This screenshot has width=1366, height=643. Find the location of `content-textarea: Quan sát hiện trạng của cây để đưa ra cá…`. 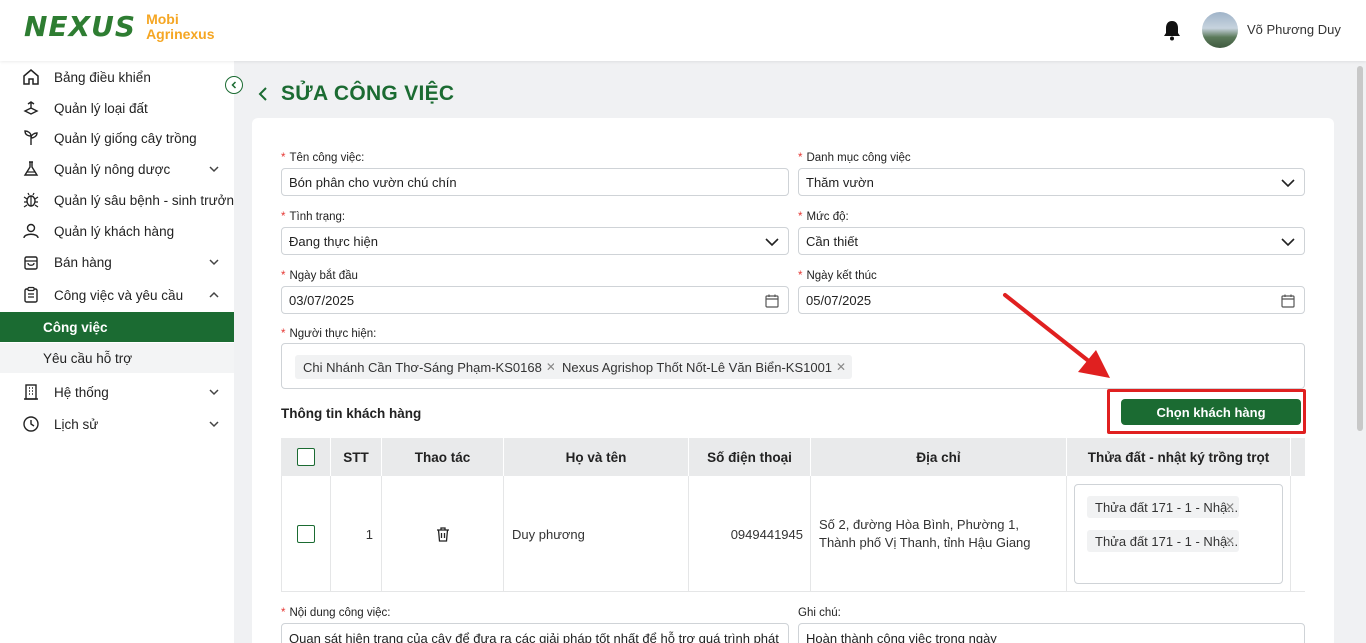

content-textarea: Quan sát hiện trạng của cây để đưa ra cá… is located at coordinates (535, 633).